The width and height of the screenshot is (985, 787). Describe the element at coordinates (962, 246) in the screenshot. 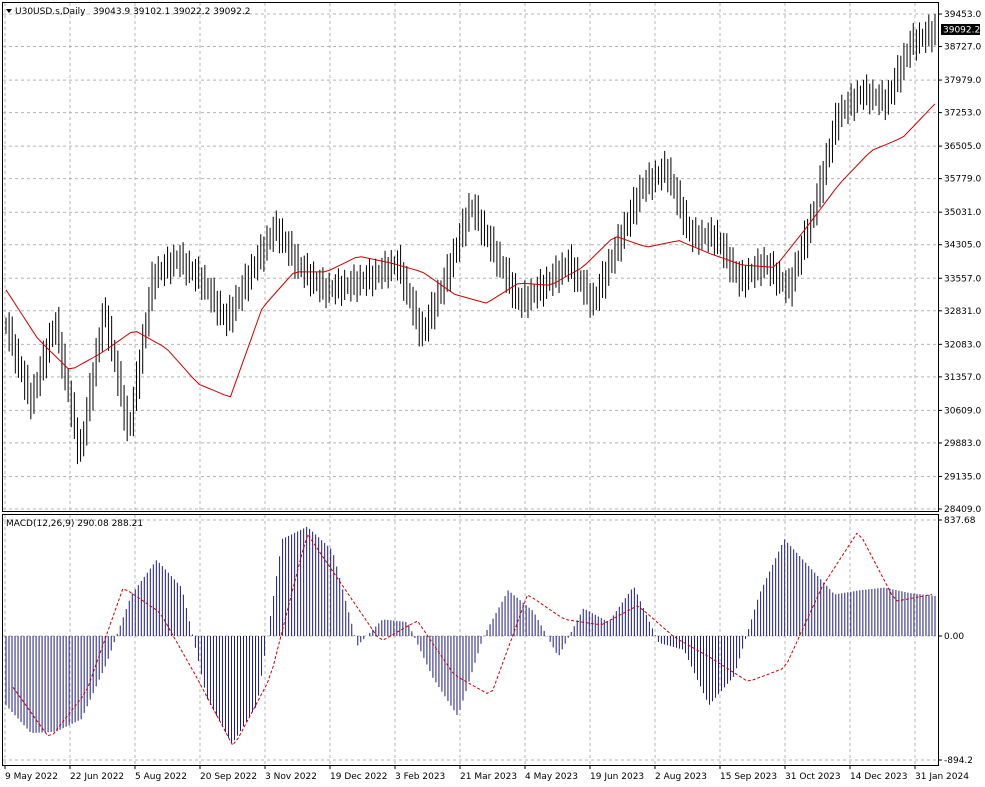

I see `price-tick-label: 34305.0` at that location.